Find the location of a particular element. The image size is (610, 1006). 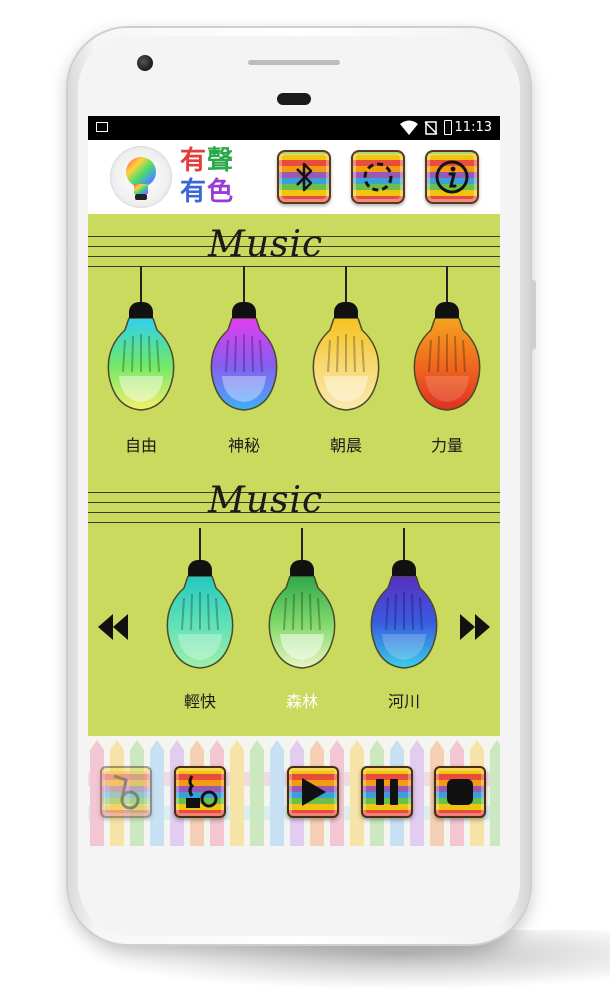

image-notification-icon is located at coordinates (102, 127).